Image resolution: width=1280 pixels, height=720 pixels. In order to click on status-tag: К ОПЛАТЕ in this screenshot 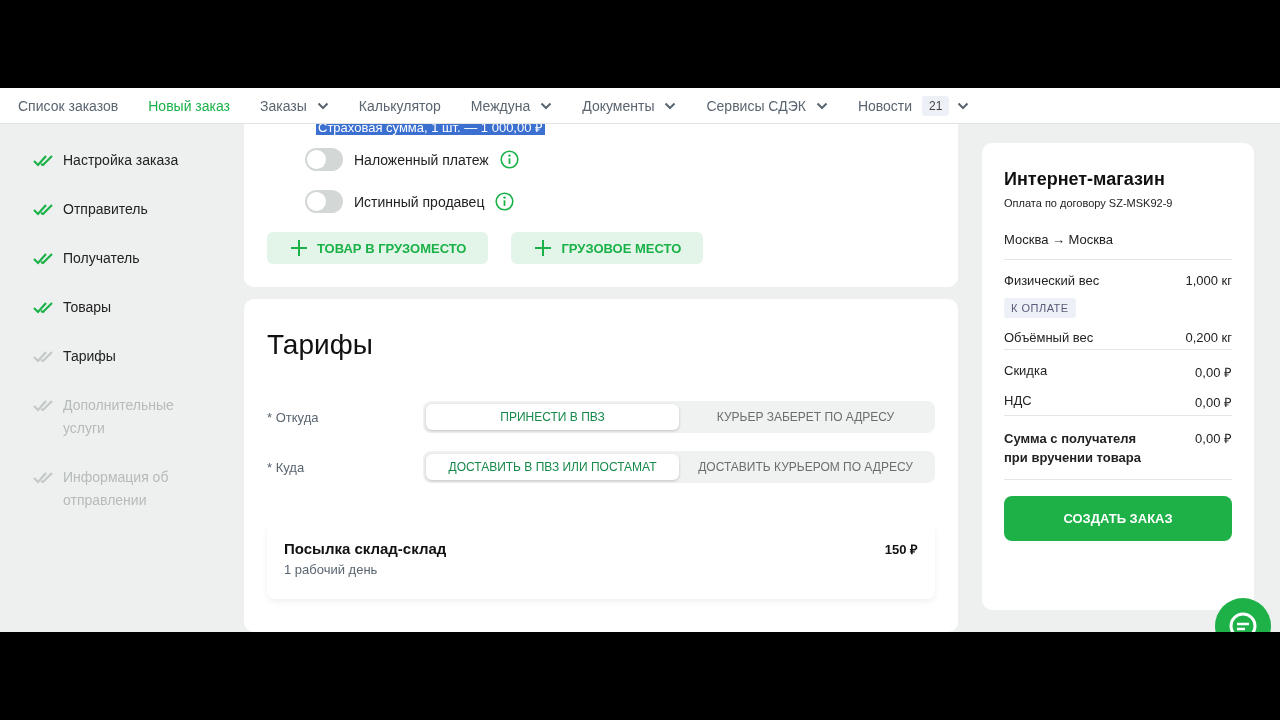, I will do `click(1040, 308)`.